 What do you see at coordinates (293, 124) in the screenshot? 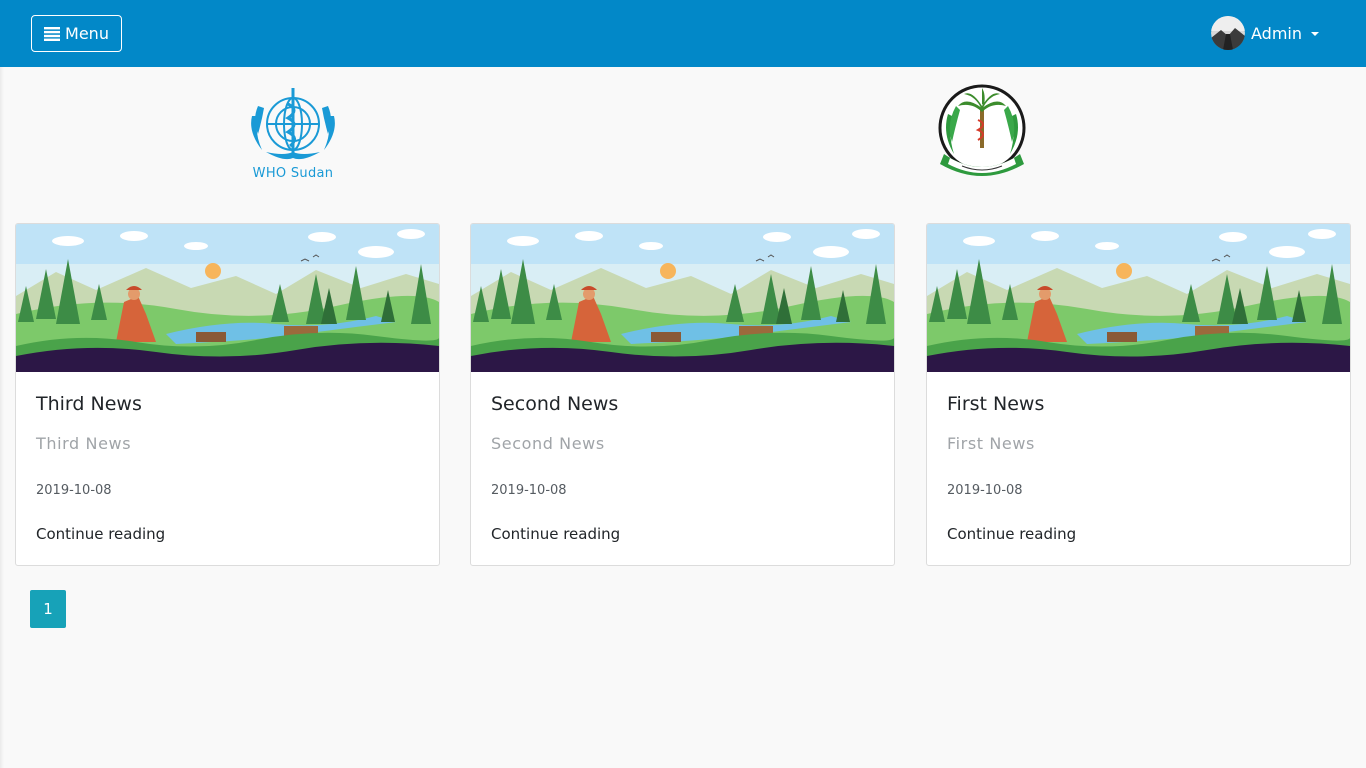
I see `who-emblem-icon` at bounding box center [293, 124].